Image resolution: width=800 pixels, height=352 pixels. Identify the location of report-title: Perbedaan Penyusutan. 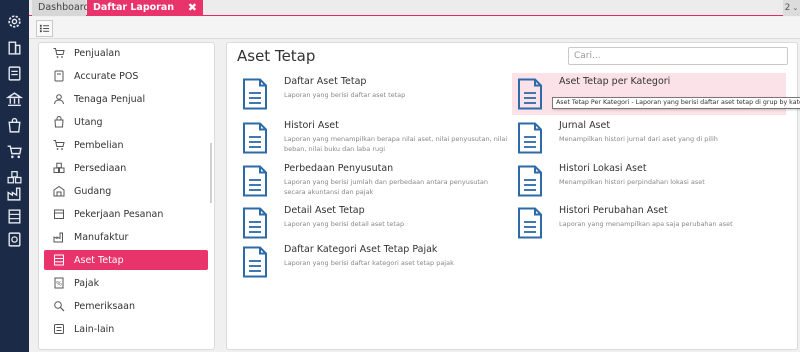
(339, 168).